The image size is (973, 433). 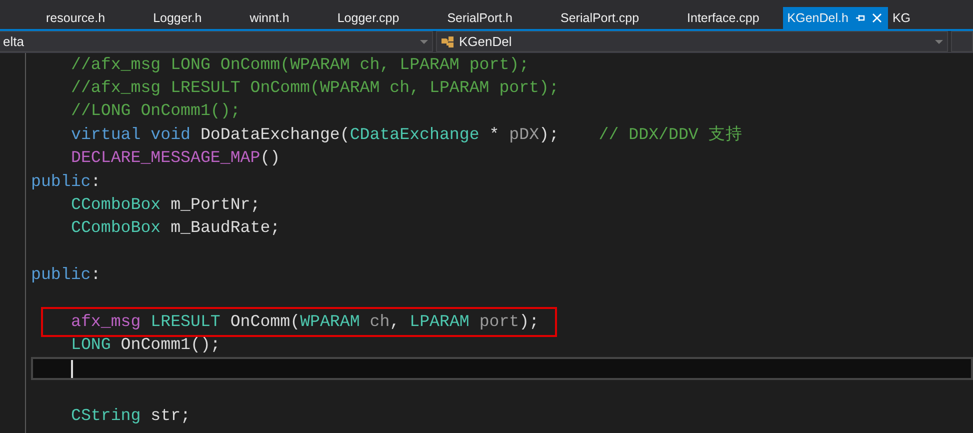 I want to click on code-token: ch, so click(x=380, y=321).